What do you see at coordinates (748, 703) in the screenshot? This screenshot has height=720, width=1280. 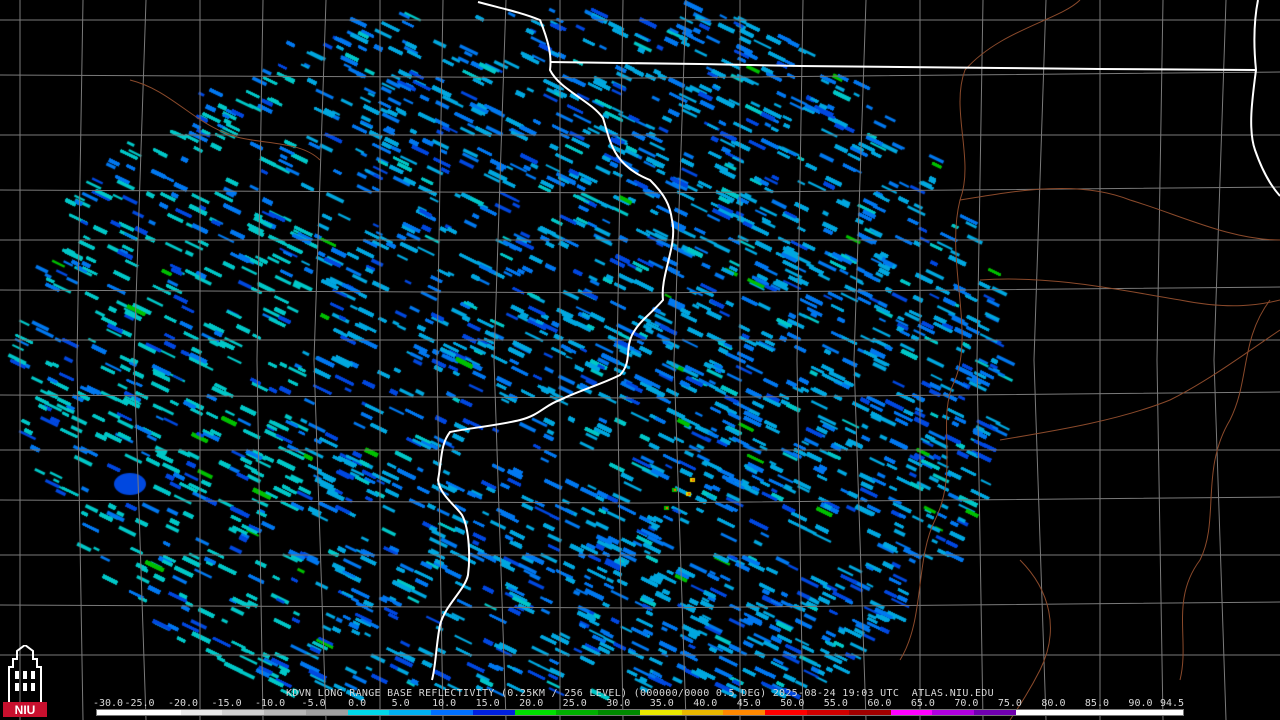 I see `scale-label: 45.0` at bounding box center [748, 703].